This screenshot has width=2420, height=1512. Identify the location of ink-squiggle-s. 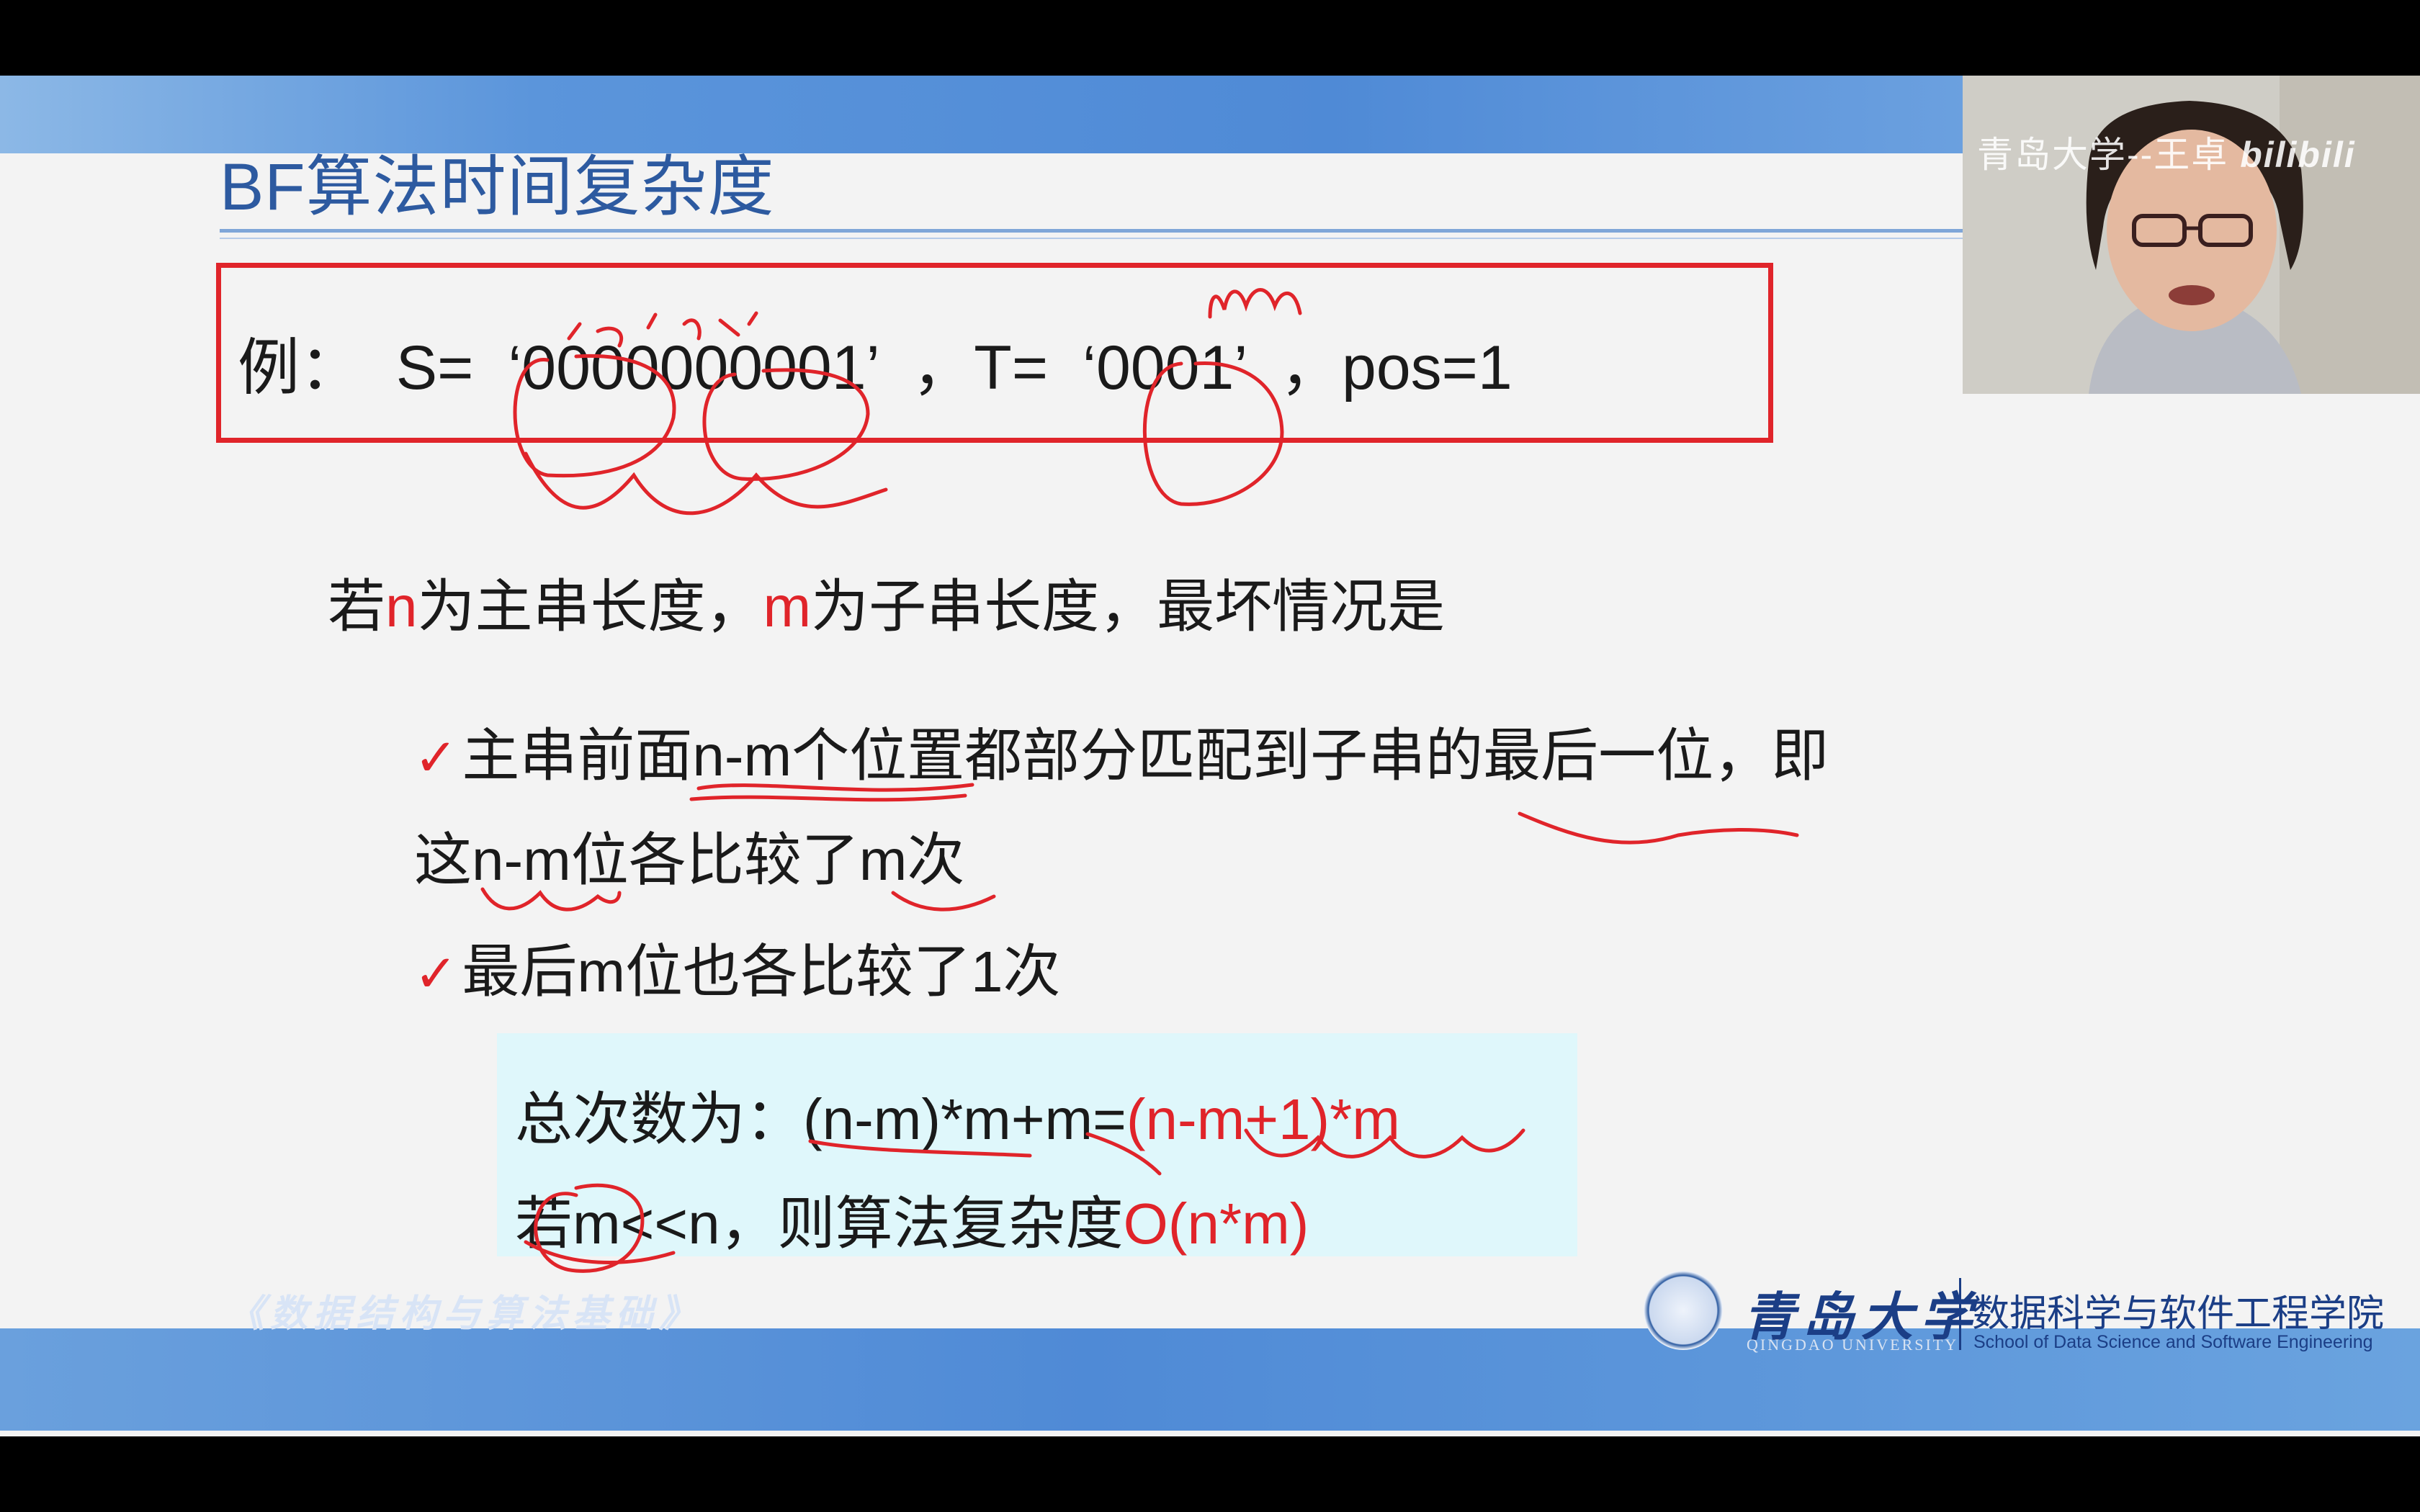
(706, 483).